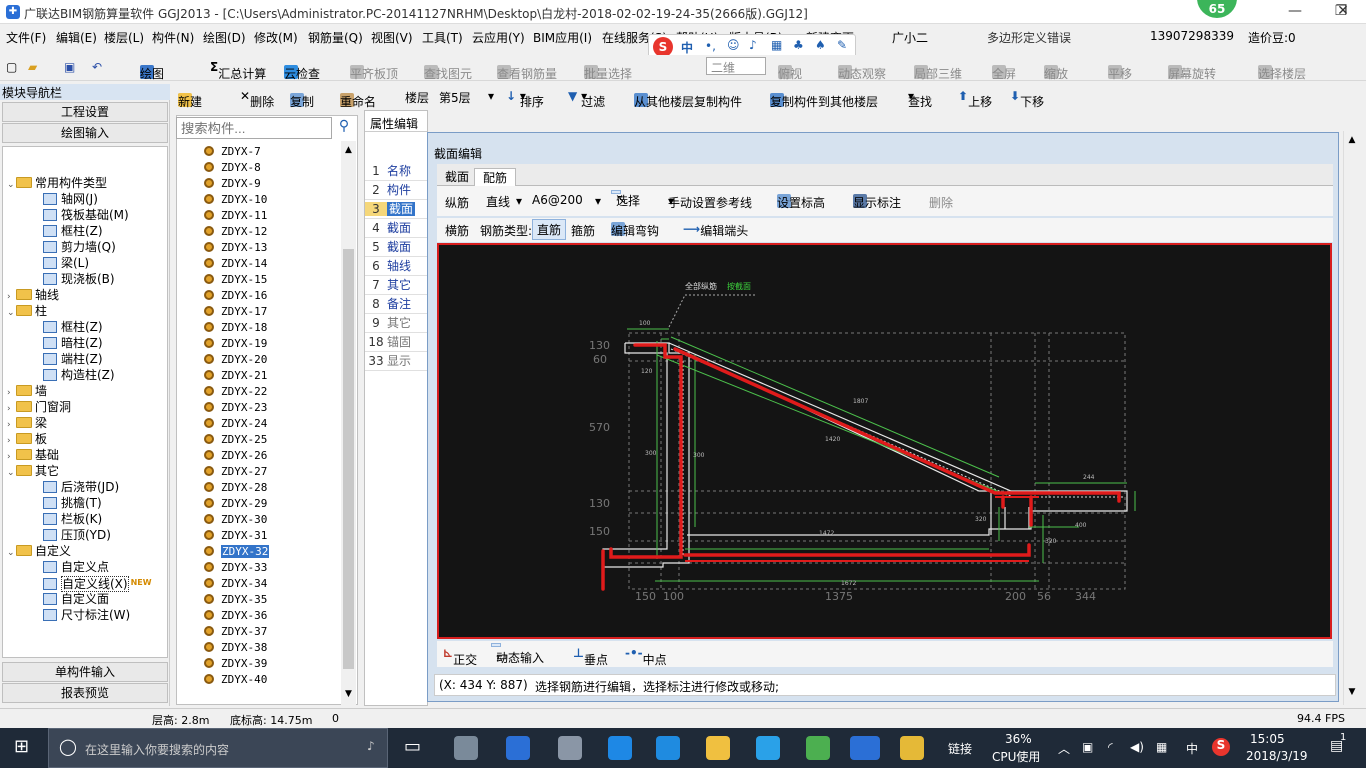  What do you see at coordinates (32, 67) in the screenshot?
I see `open-file-icon: ▰` at bounding box center [32, 67].